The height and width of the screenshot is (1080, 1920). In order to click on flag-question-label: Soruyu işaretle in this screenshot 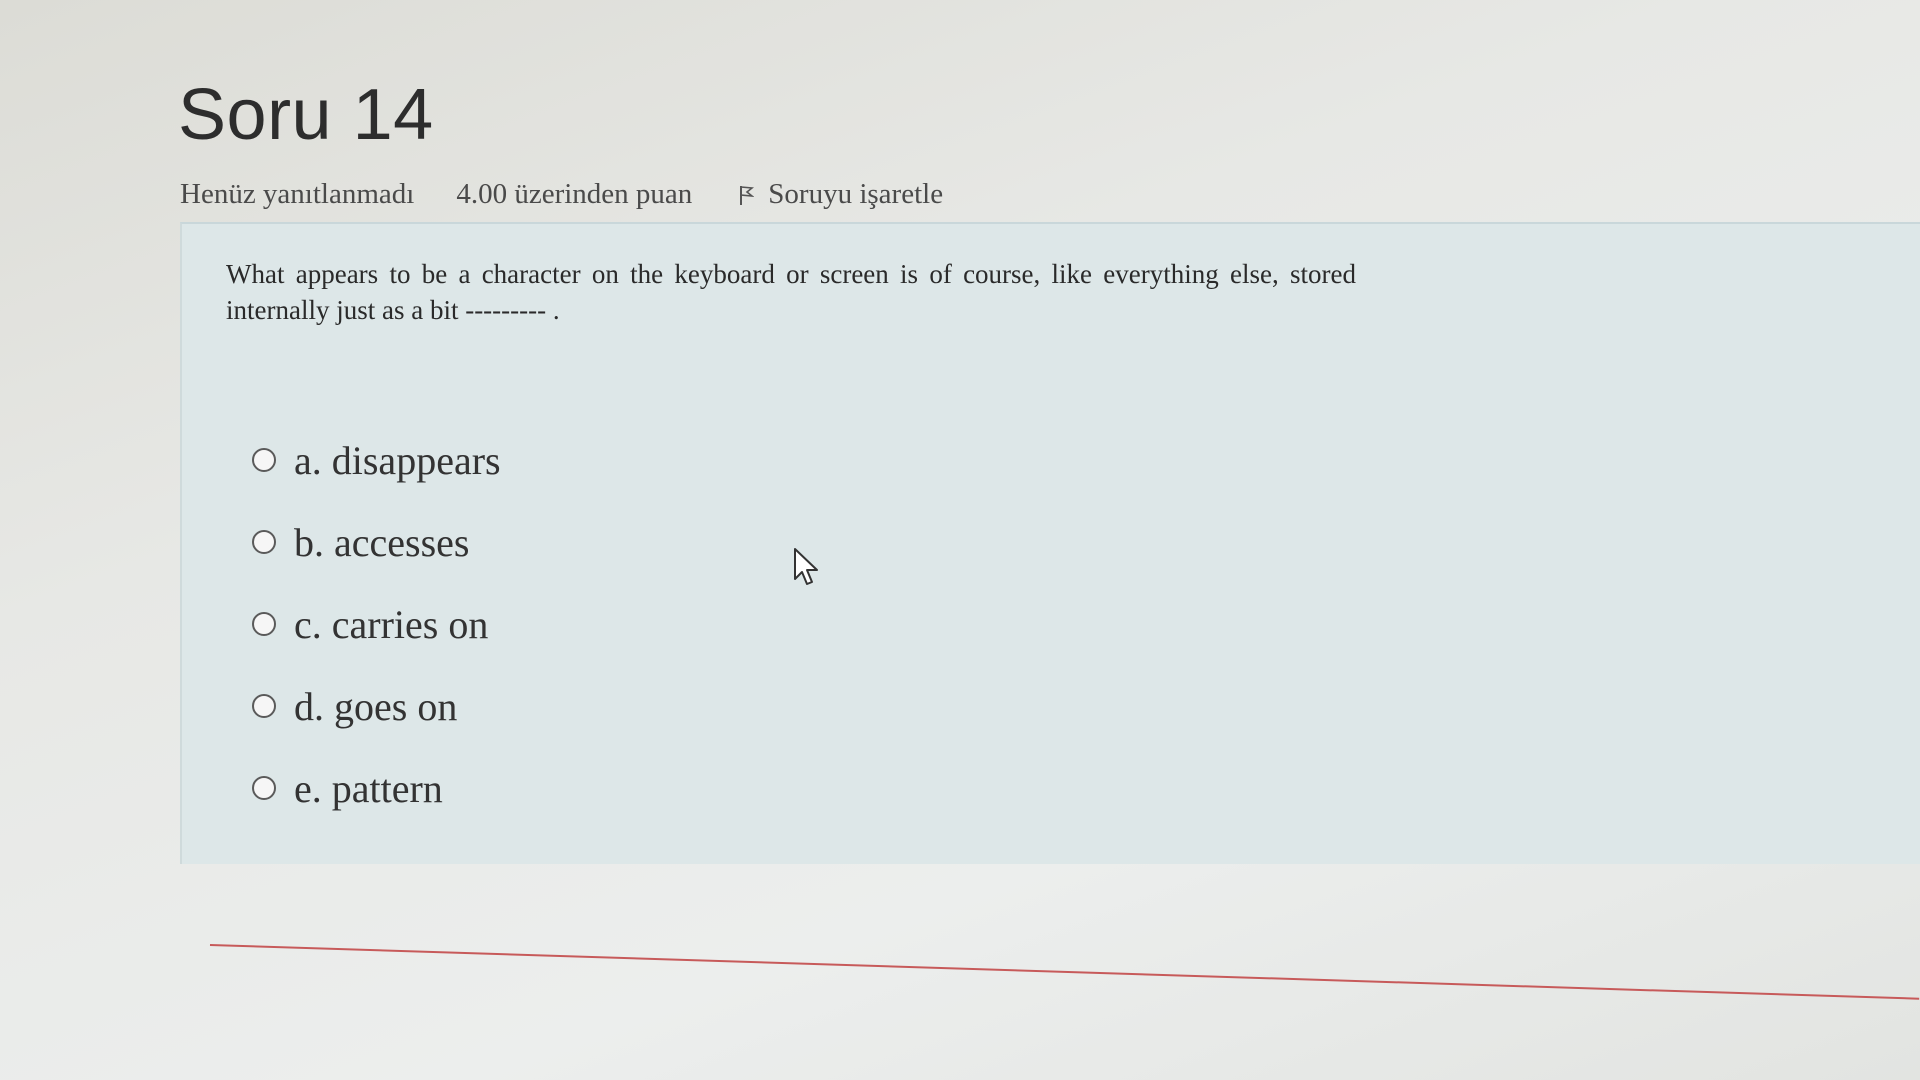, I will do `click(856, 194)`.